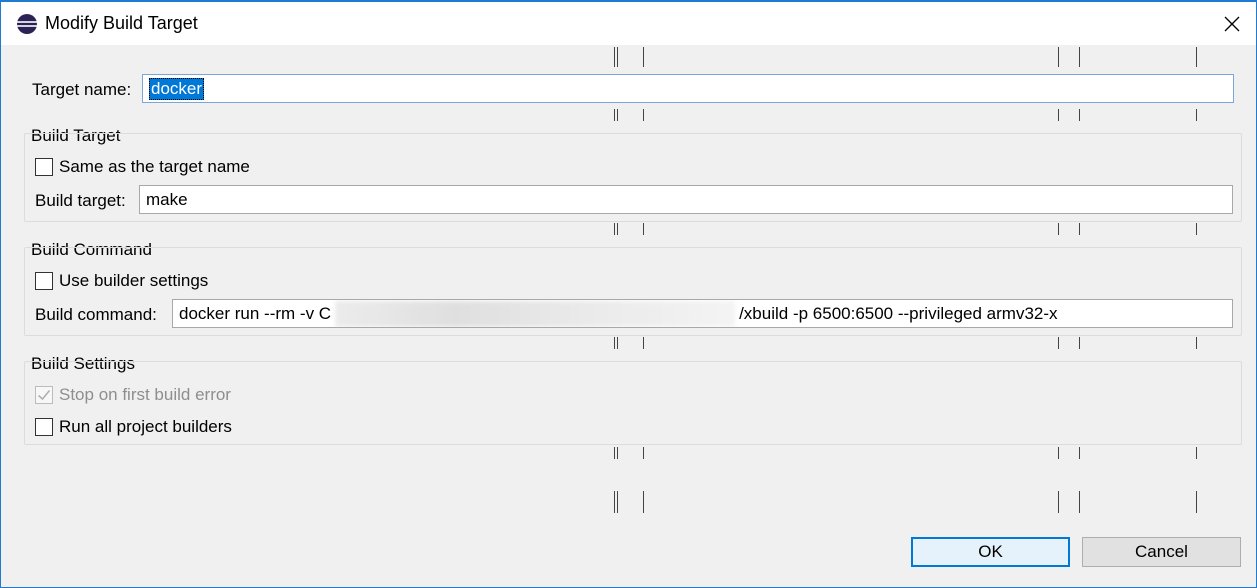 The height and width of the screenshot is (588, 1257). Describe the element at coordinates (255, 313) in the screenshot. I see `build-command-value-prefix: docker run --rm -v C` at that location.